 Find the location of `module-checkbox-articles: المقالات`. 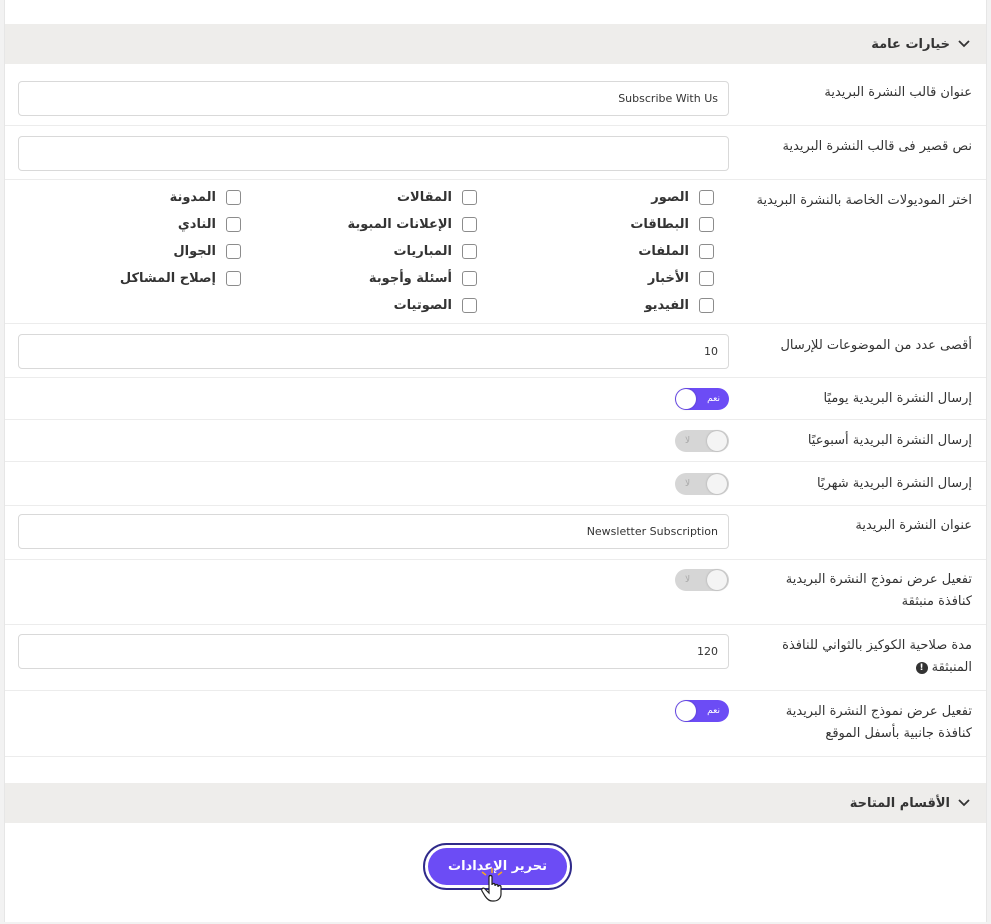

module-checkbox-articles: المقالات is located at coordinates (437, 197).